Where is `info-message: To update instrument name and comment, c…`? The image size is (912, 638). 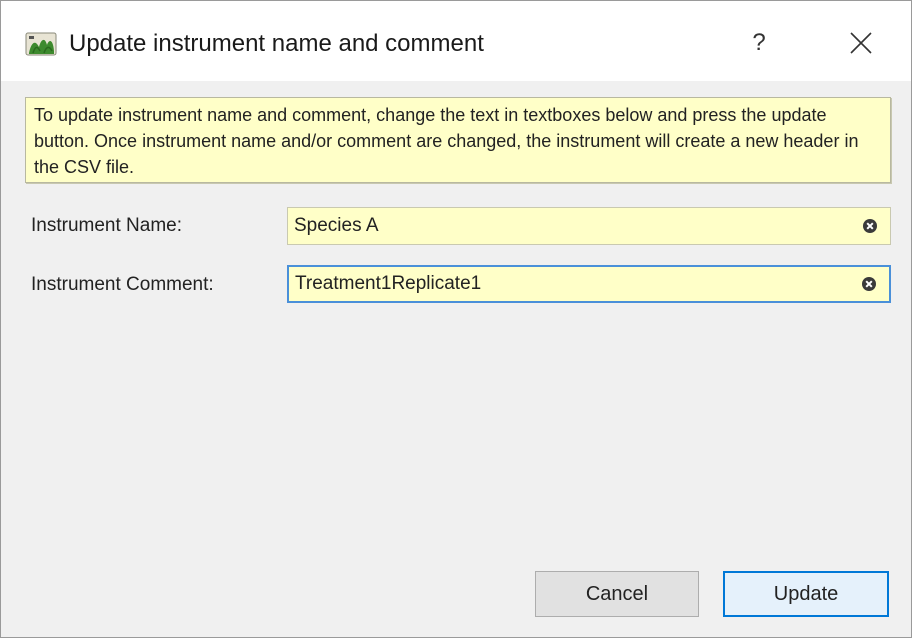
info-message: To update instrument name and comment, c… is located at coordinates (458, 140).